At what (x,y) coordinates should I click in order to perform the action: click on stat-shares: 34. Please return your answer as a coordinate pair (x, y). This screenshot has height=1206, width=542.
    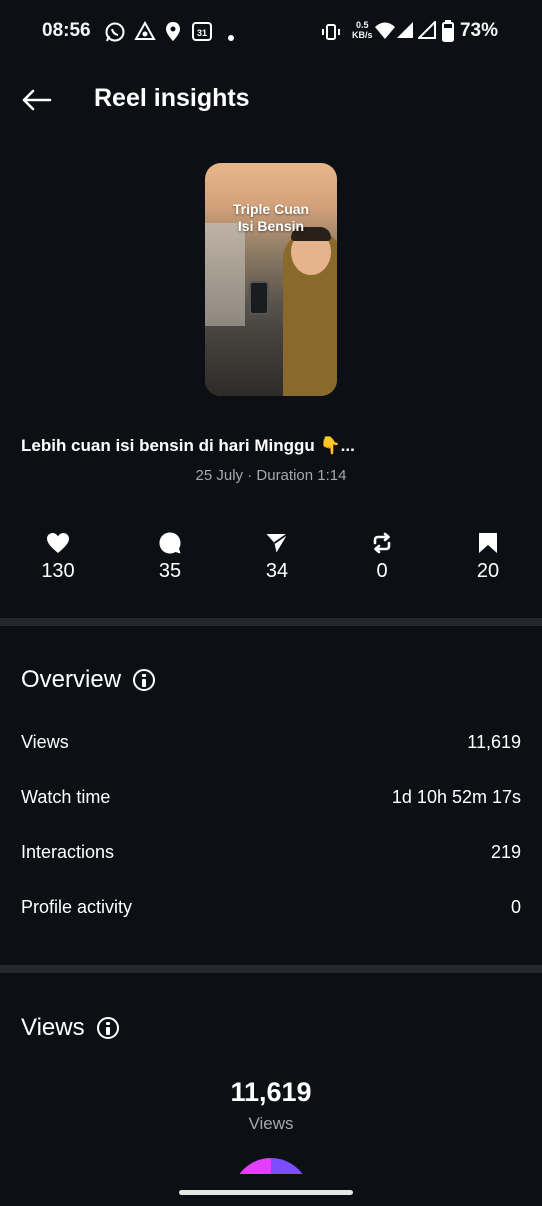
    Looking at the image, I should click on (277, 556).